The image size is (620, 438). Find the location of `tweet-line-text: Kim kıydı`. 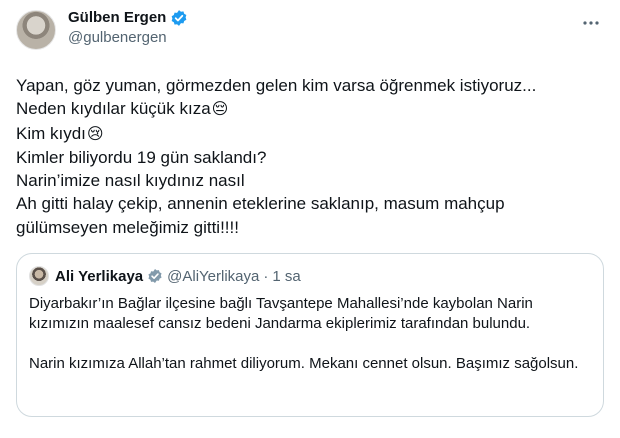

tweet-line-text: Kim kıydı is located at coordinates (51, 133).